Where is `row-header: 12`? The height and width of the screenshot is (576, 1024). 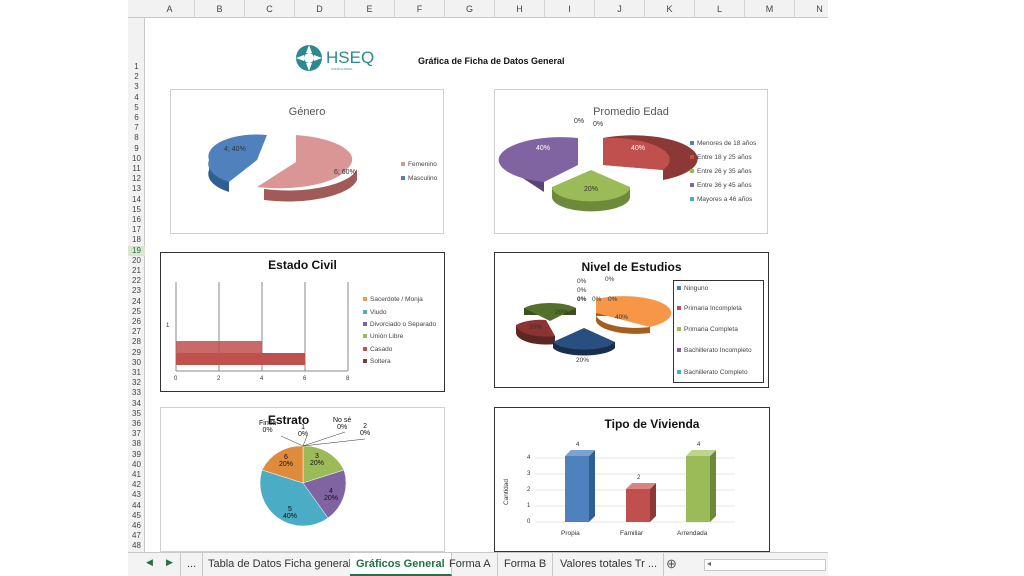 row-header: 12 is located at coordinates (136, 179).